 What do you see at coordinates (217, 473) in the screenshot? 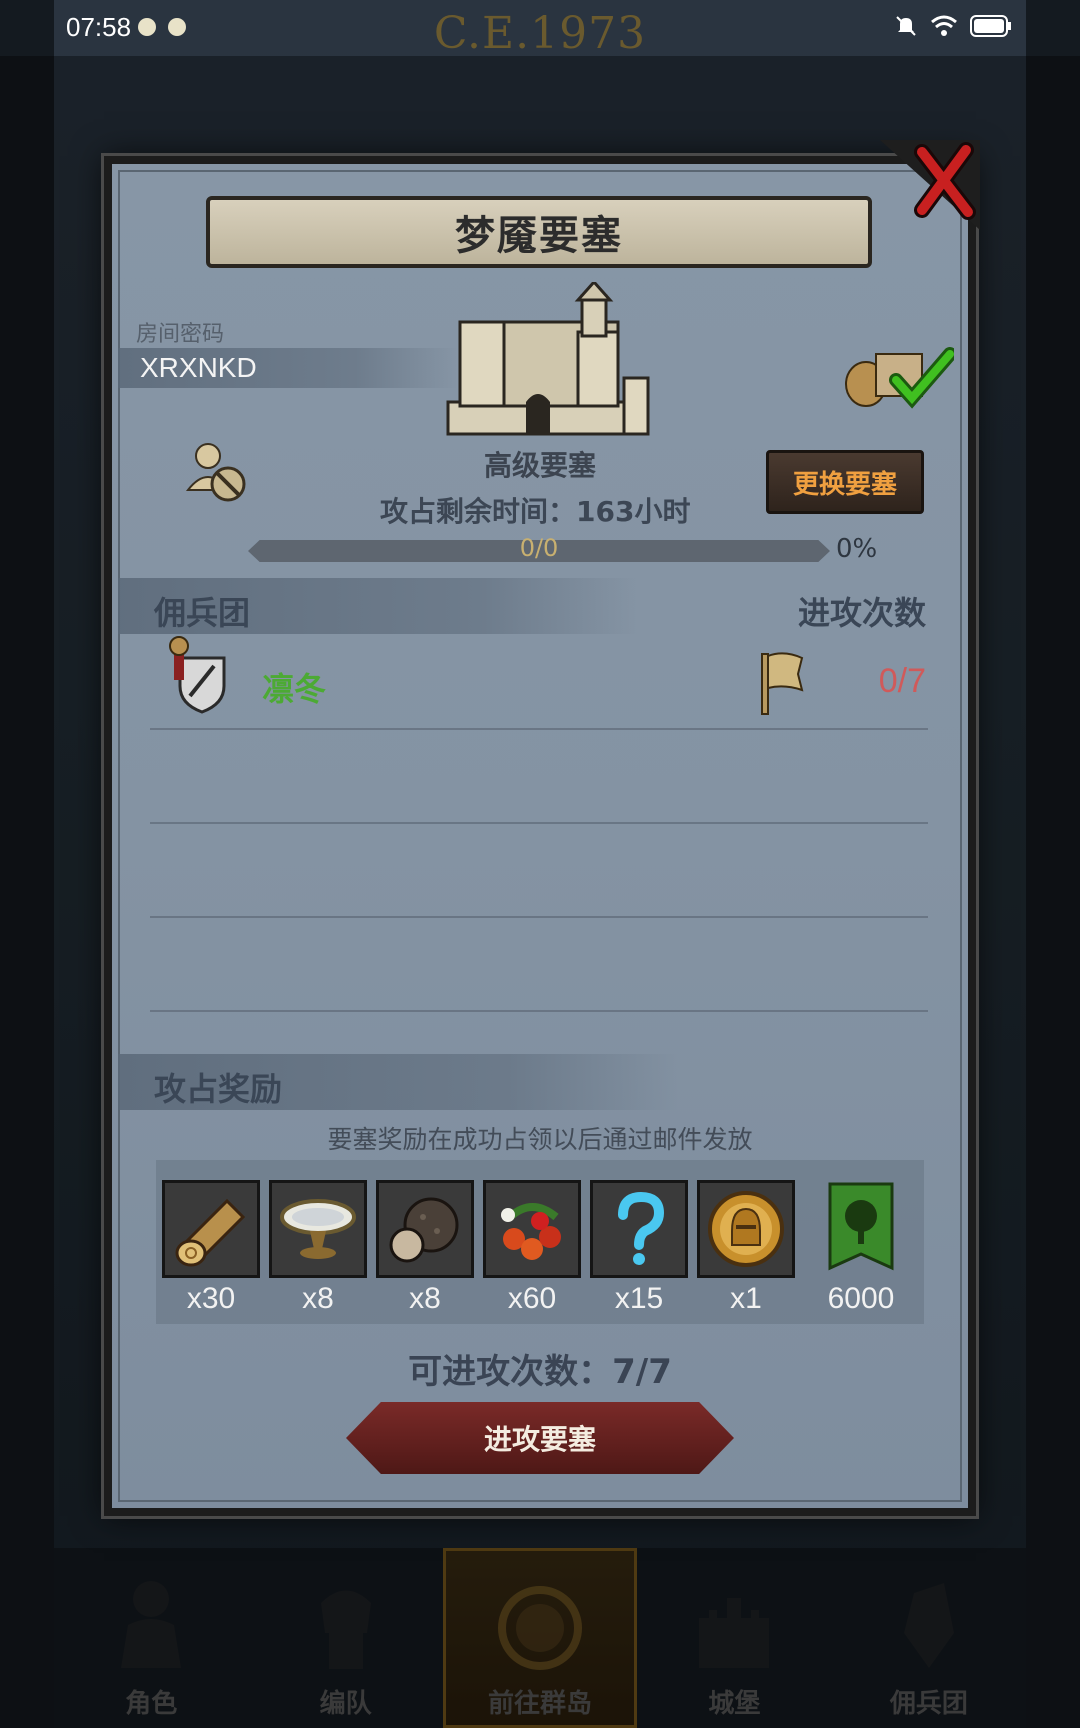
I see `user-block-icon` at bounding box center [217, 473].